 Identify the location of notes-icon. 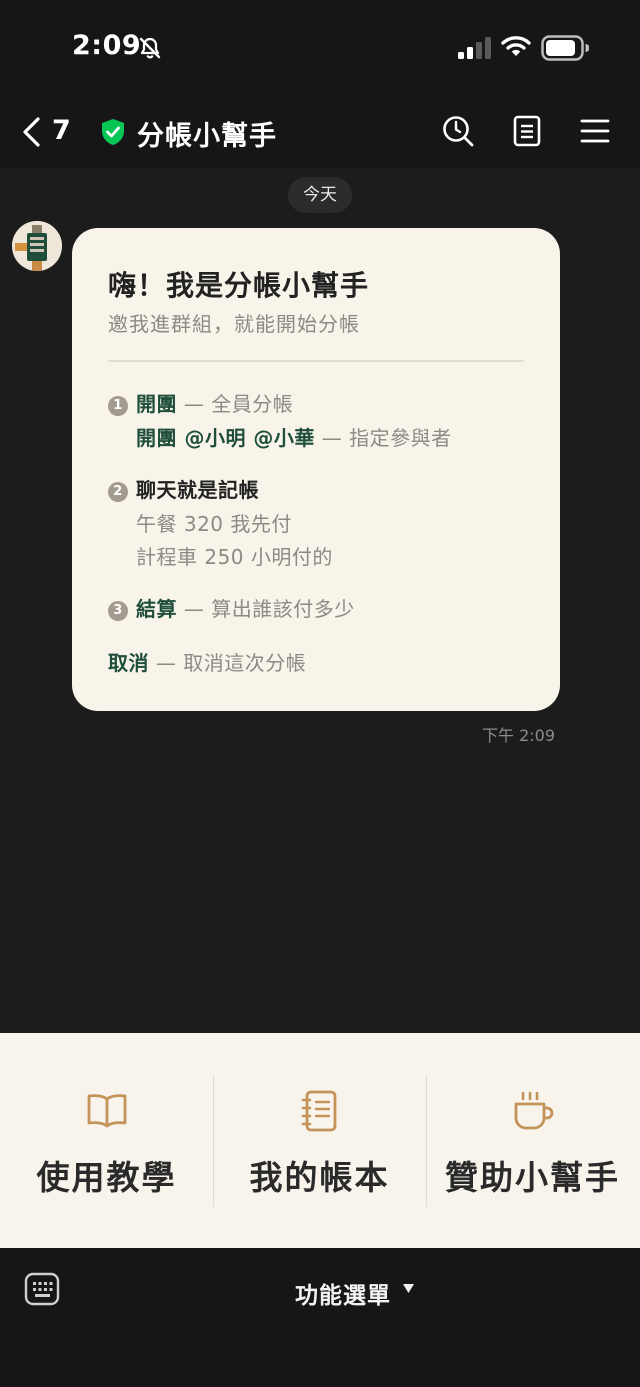
(527, 131).